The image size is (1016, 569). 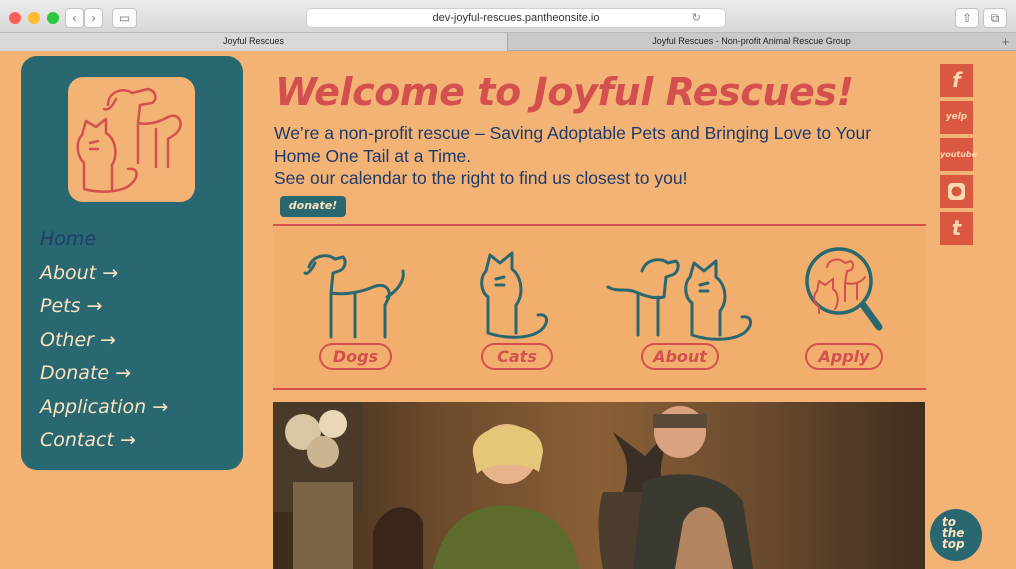 I want to click on url-text: dev-joyful-rescues.pantheonsite.io, so click(x=516, y=18).